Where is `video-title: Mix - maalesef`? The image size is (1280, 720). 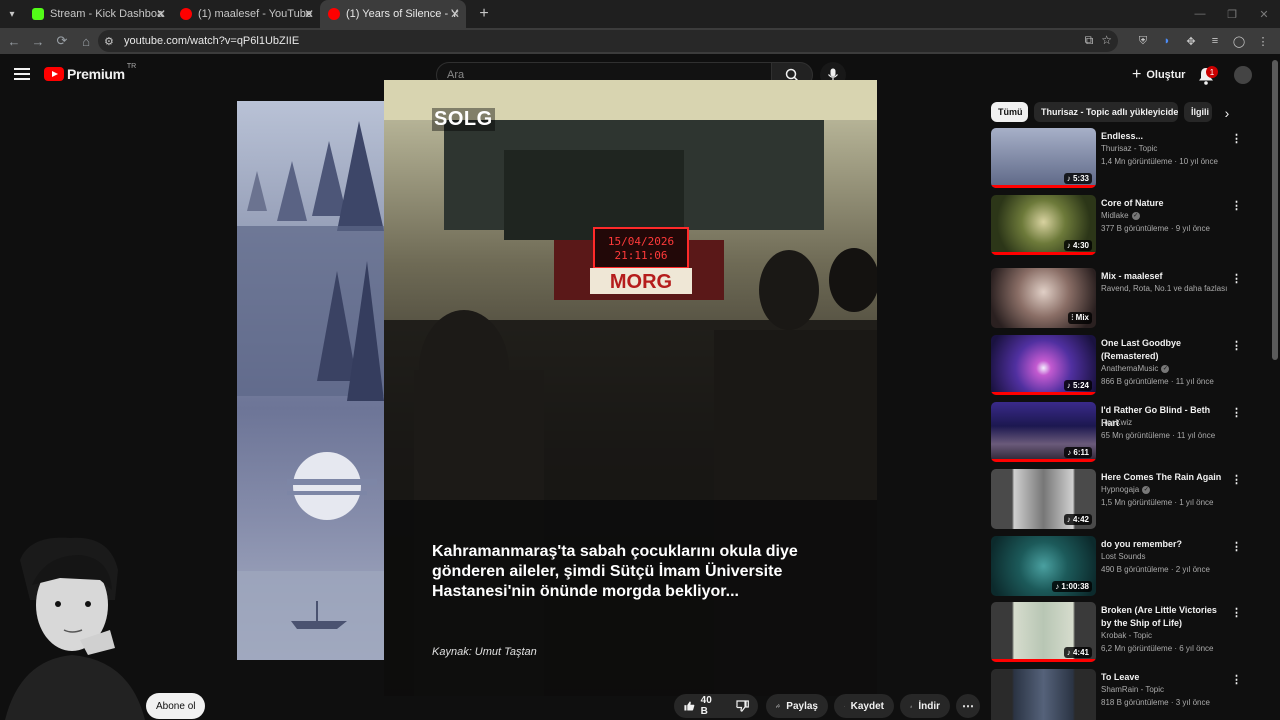
video-title: Mix - maalesef is located at coordinates (1163, 276).